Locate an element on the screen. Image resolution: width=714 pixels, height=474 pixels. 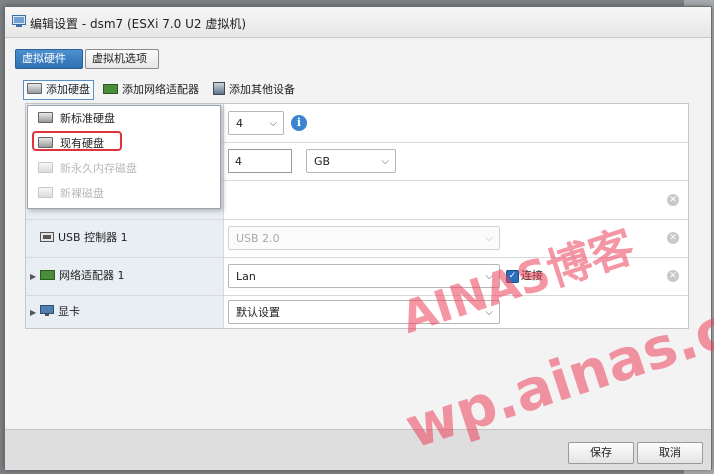
cpu-value: 4 is located at coordinates (239, 123).